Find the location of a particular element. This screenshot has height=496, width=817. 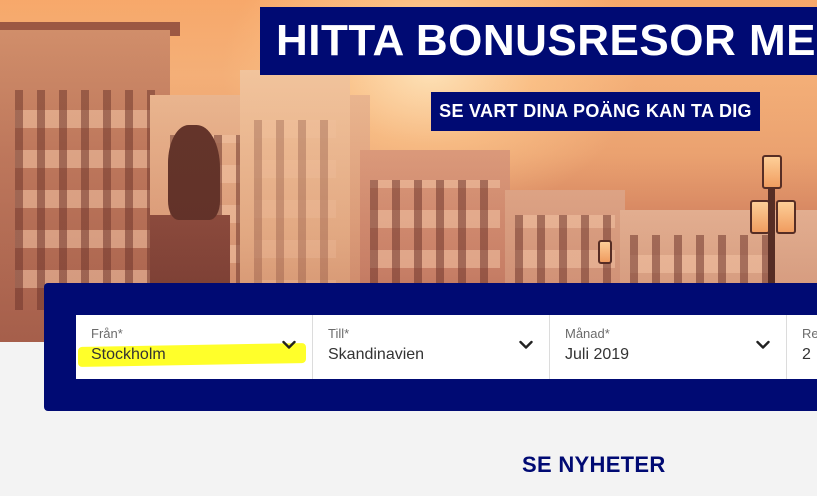

travelers-label: Re is located at coordinates (809, 333).